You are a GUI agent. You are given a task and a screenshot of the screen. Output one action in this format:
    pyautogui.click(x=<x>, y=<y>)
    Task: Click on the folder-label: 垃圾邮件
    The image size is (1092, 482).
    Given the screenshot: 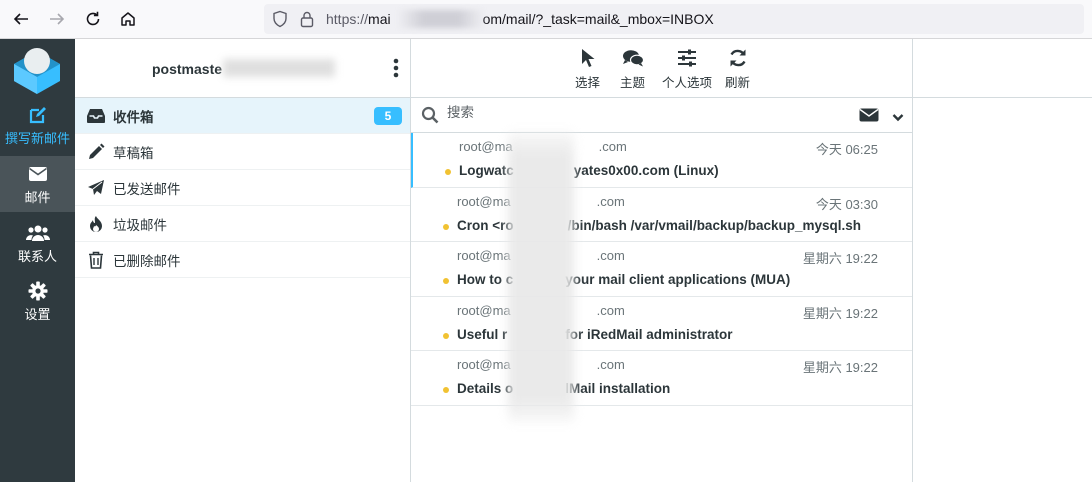 What is the action you would take?
    pyautogui.click(x=140, y=225)
    